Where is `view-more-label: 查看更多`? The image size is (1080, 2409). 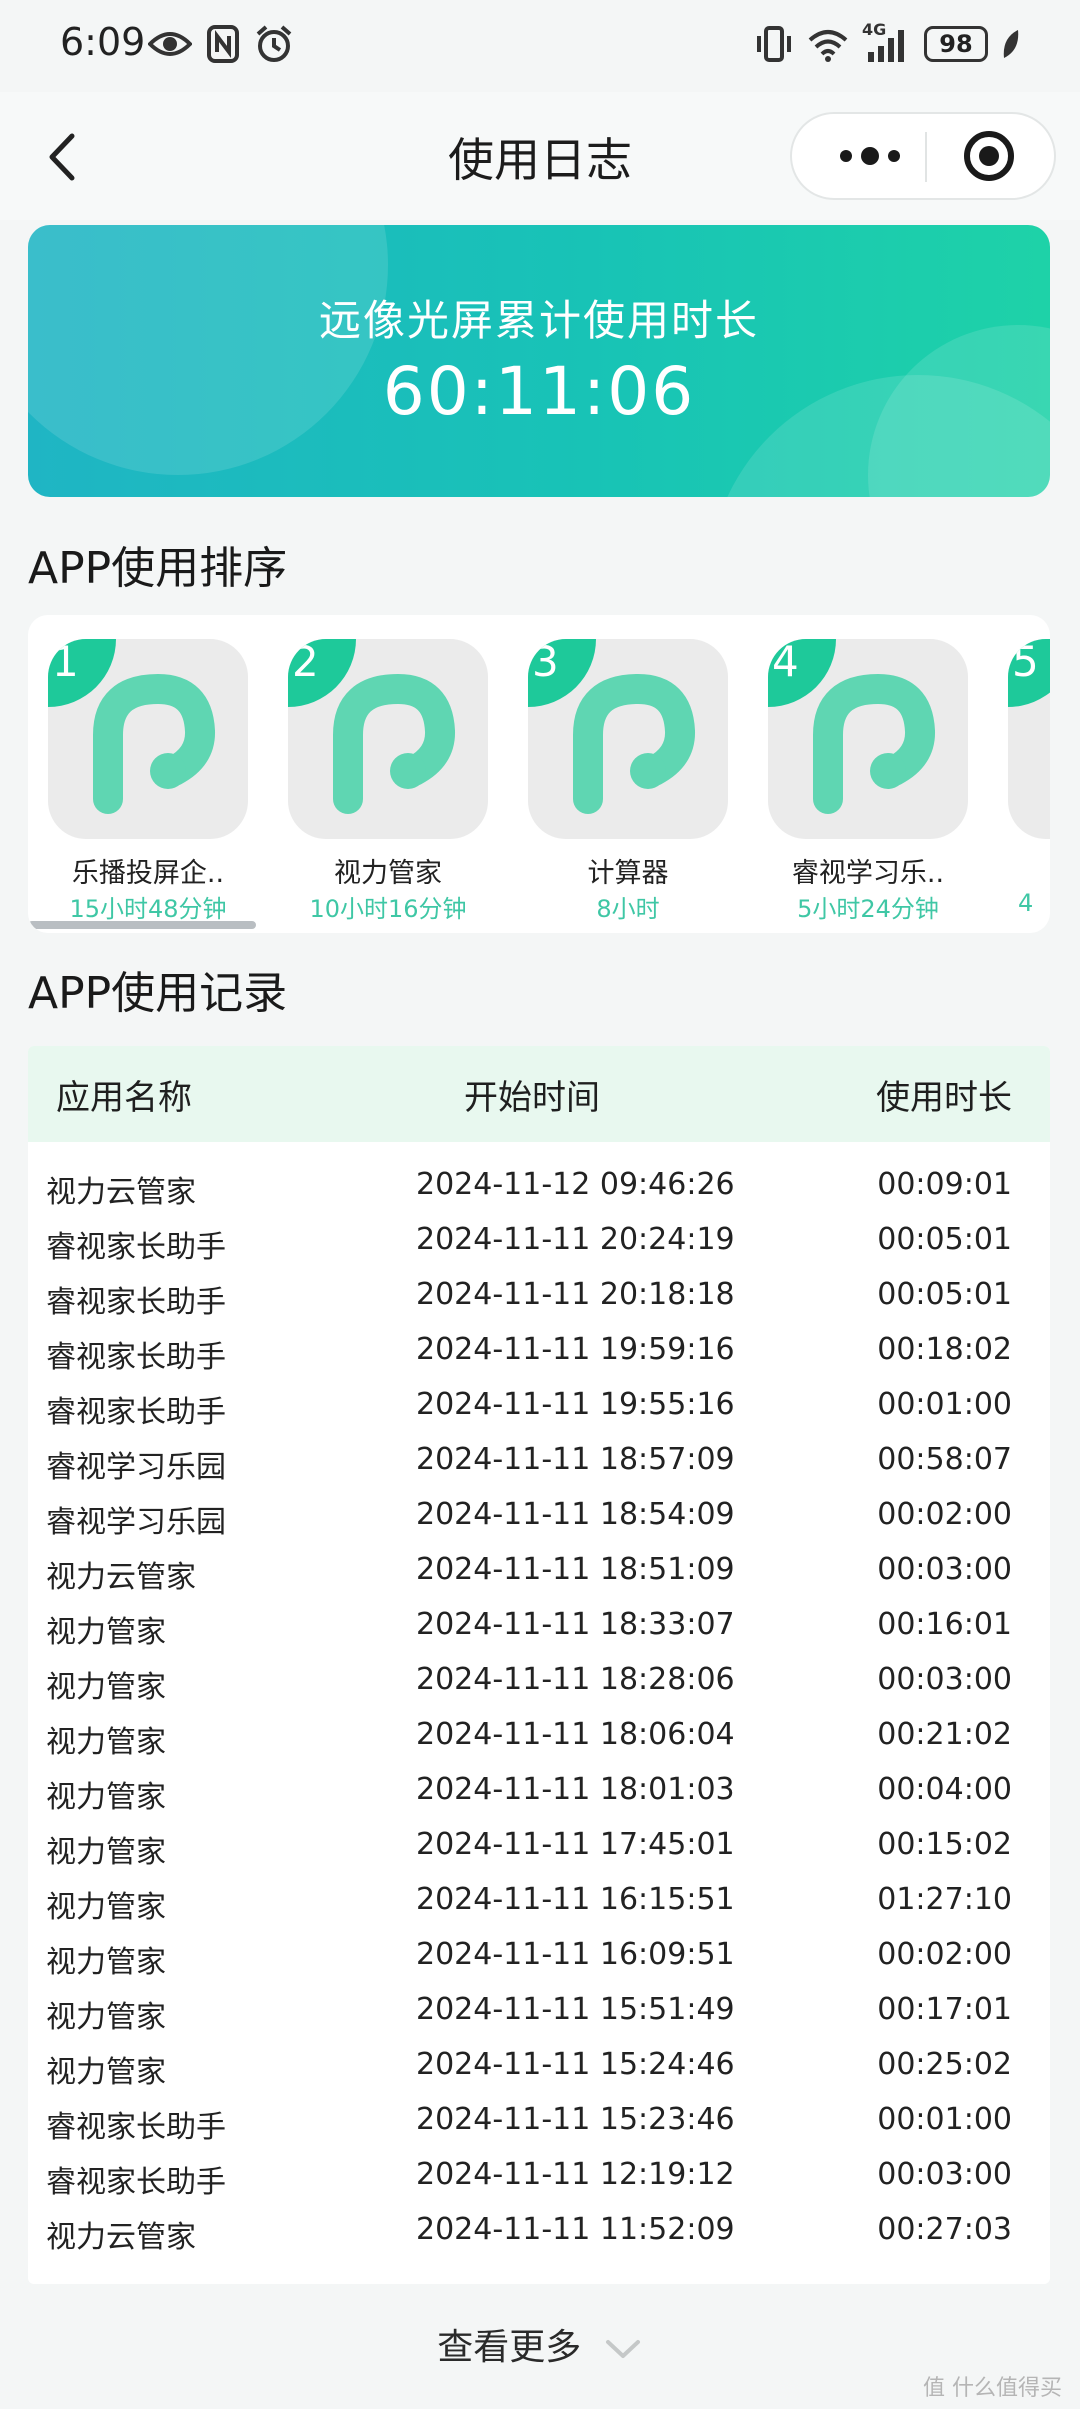
view-more-label: 查看更多 is located at coordinates (509, 2347).